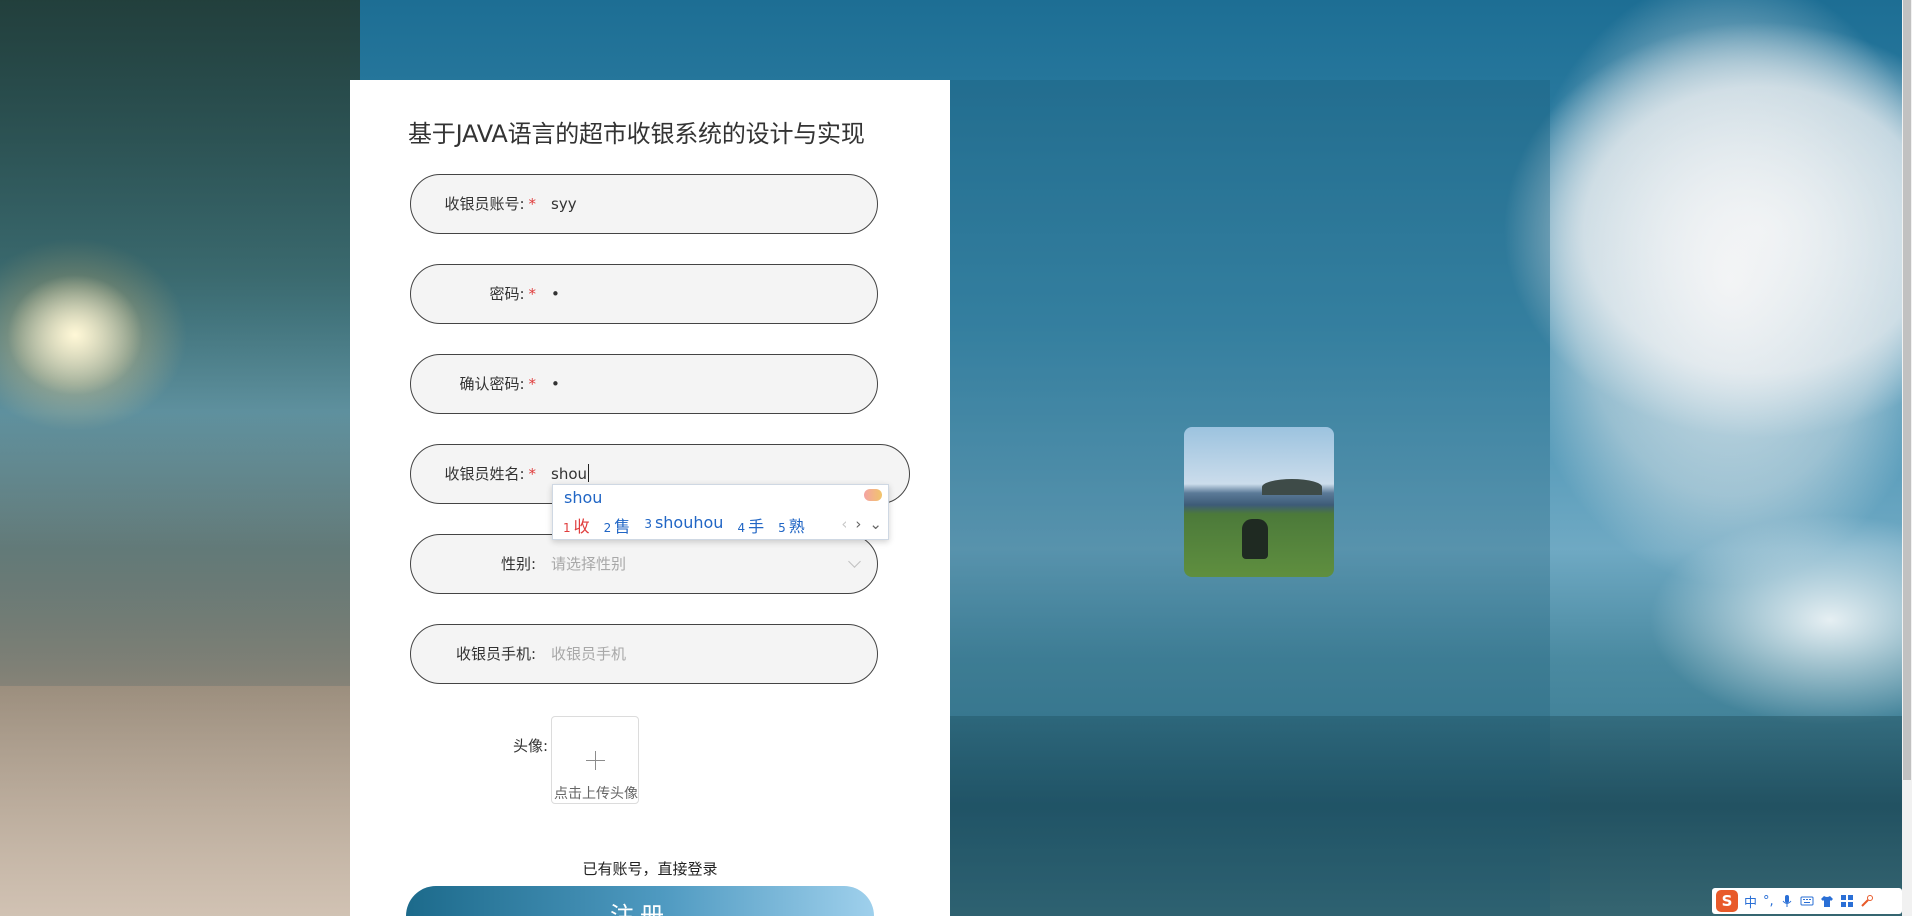  I want to click on phone-input: 收银员手机, so click(588, 654).